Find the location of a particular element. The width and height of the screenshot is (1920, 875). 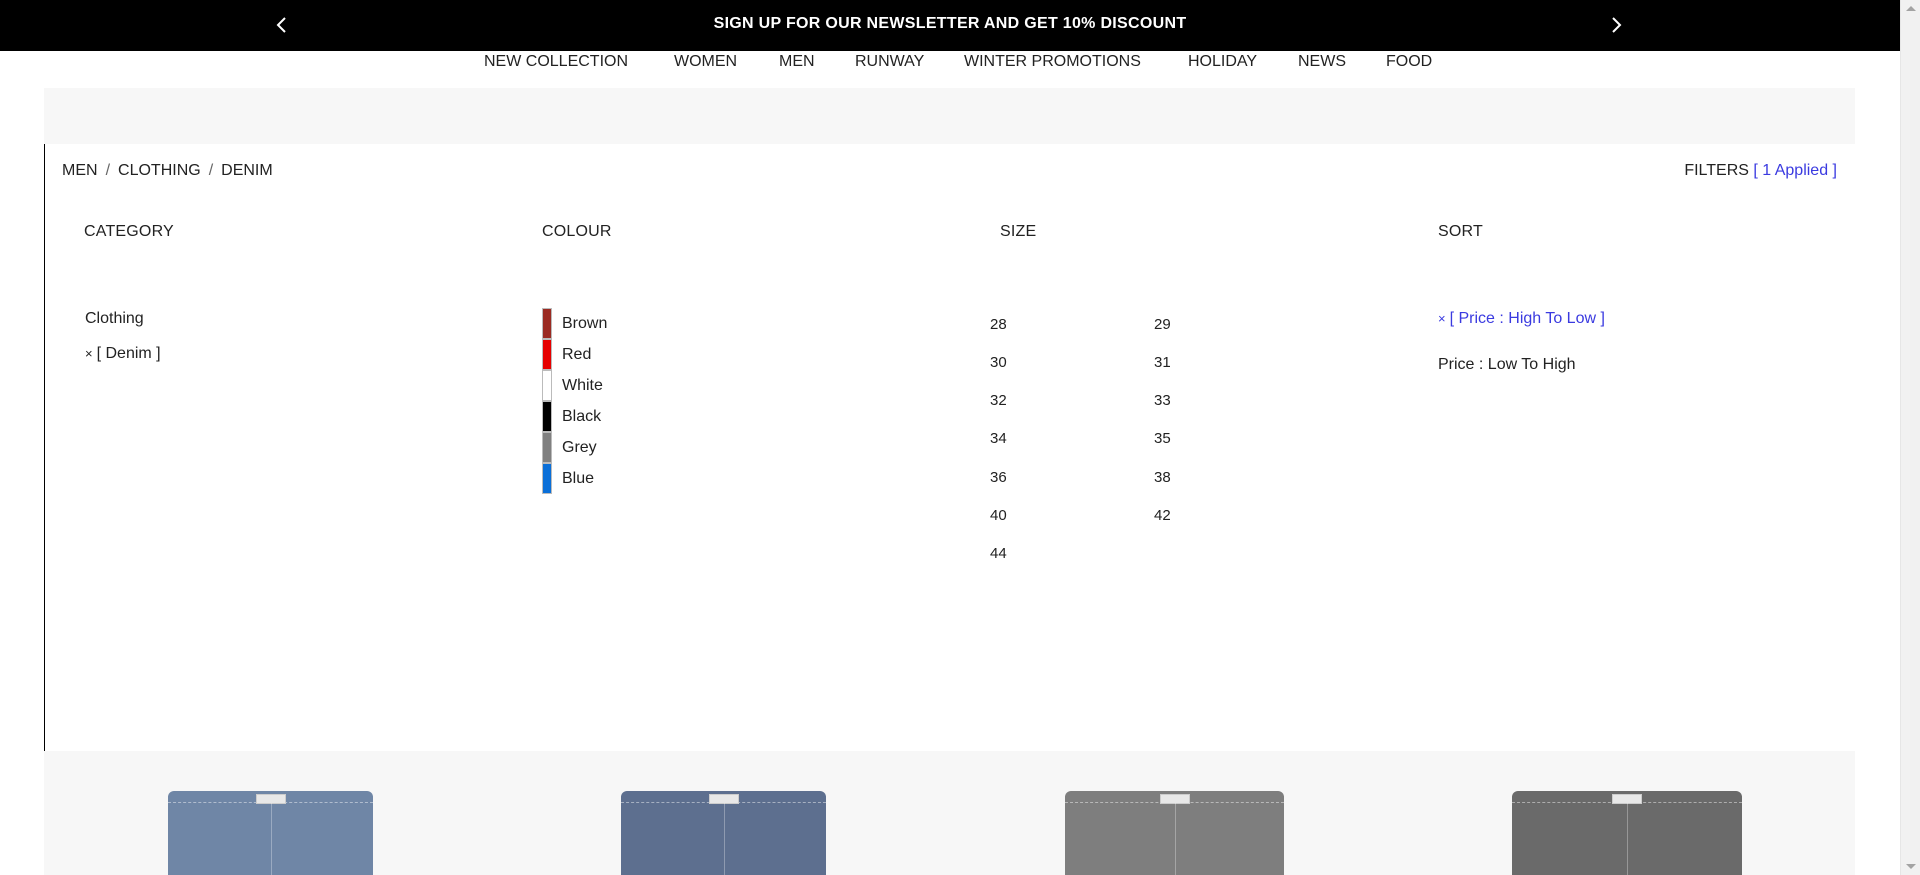

breadcrumb-denim: DENIM is located at coordinates (247, 170).